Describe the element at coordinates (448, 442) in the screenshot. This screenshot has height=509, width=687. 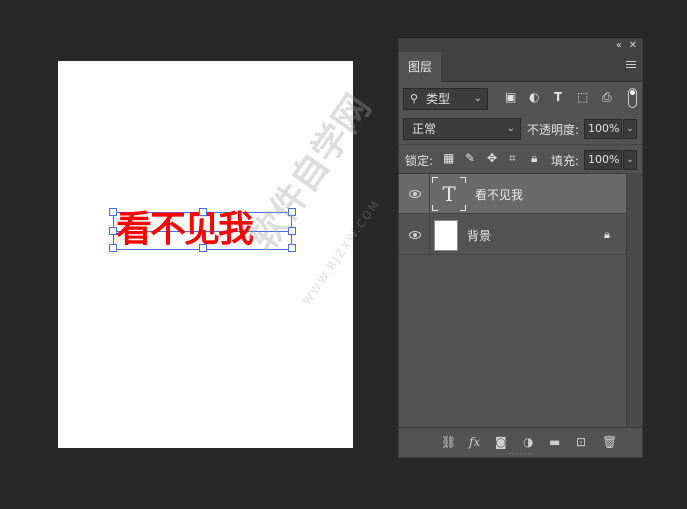
I see `link-icon: ⛓︎` at that location.